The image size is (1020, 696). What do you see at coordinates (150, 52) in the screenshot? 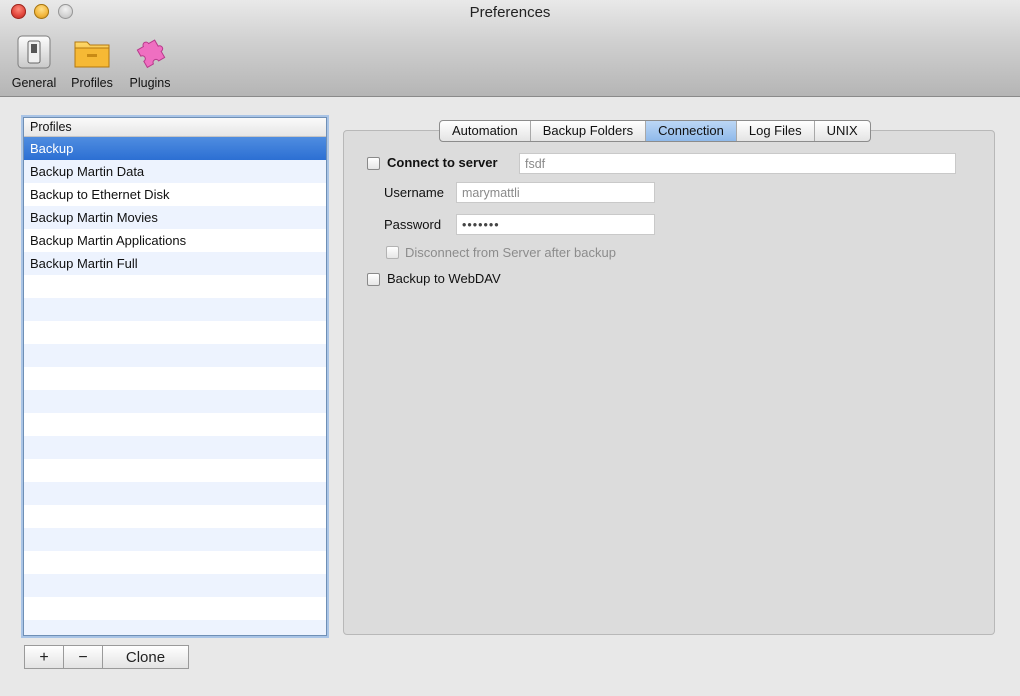
I see `puzzle-piece-icon` at bounding box center [150, 52].